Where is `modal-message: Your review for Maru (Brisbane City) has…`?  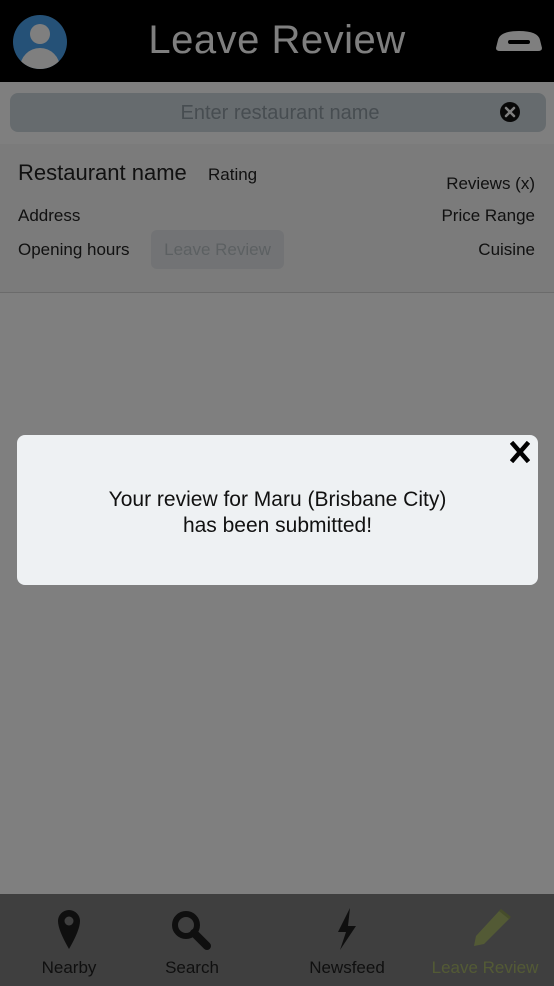
modal-message: Your review for Maru (Brisbane City) has… is located at coordinates (277, 513).